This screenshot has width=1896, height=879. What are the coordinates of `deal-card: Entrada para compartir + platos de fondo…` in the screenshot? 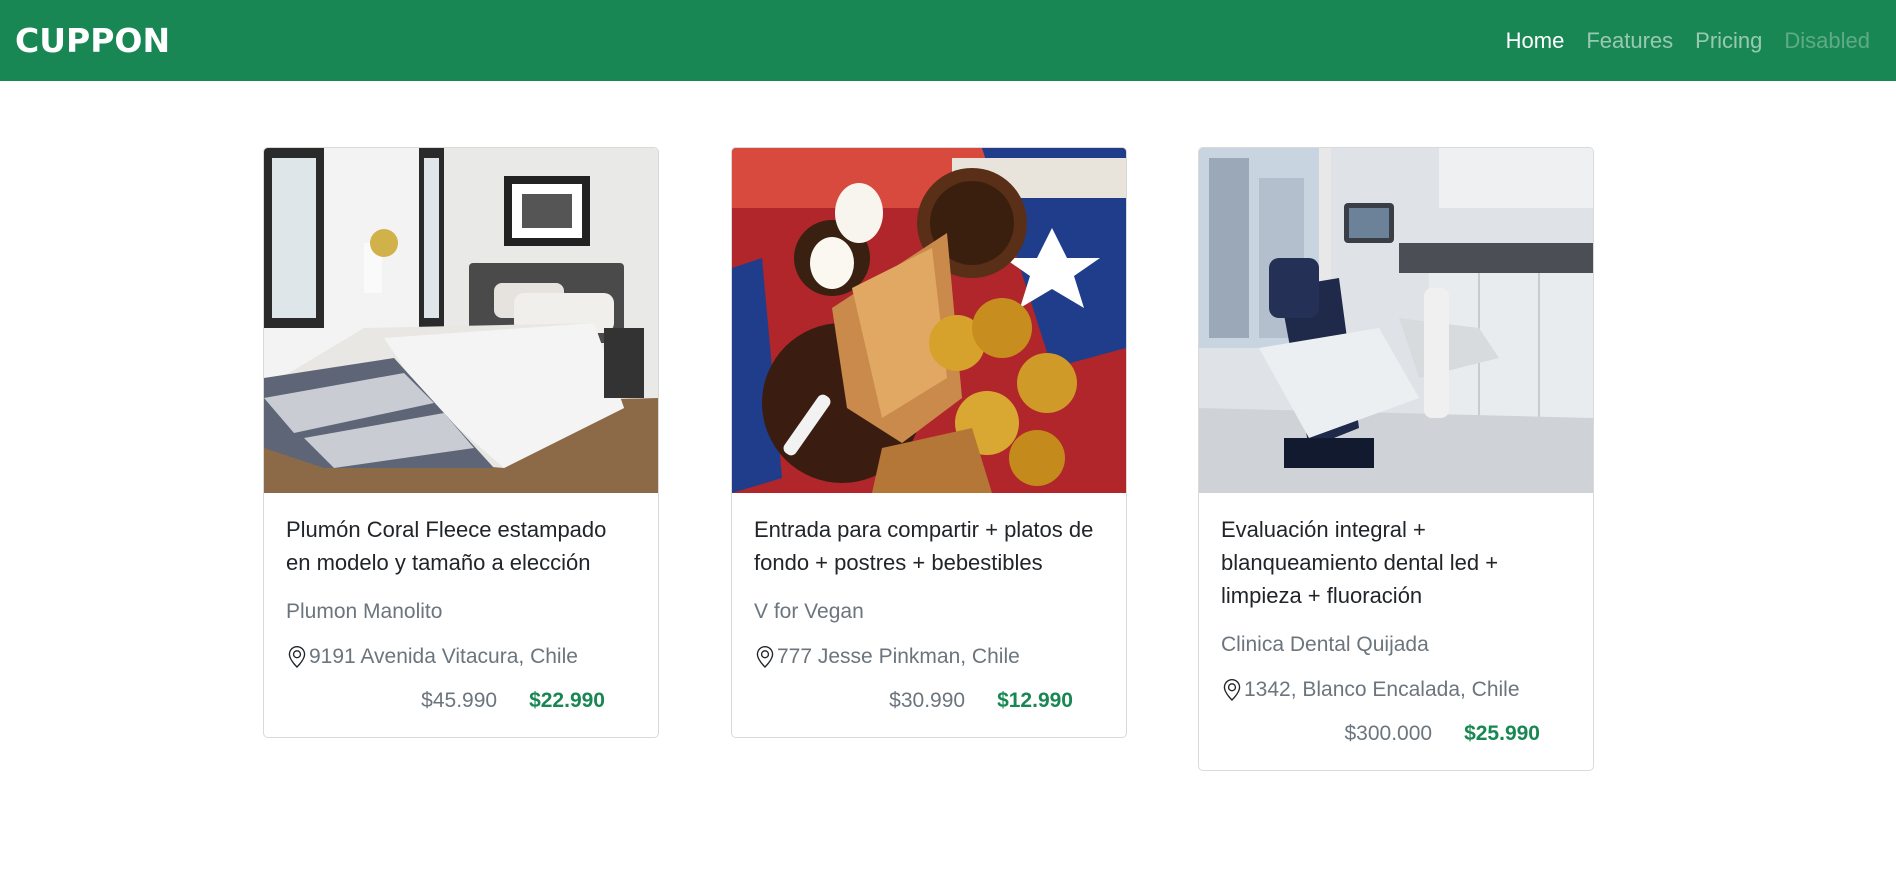 It's located at (929, 442).